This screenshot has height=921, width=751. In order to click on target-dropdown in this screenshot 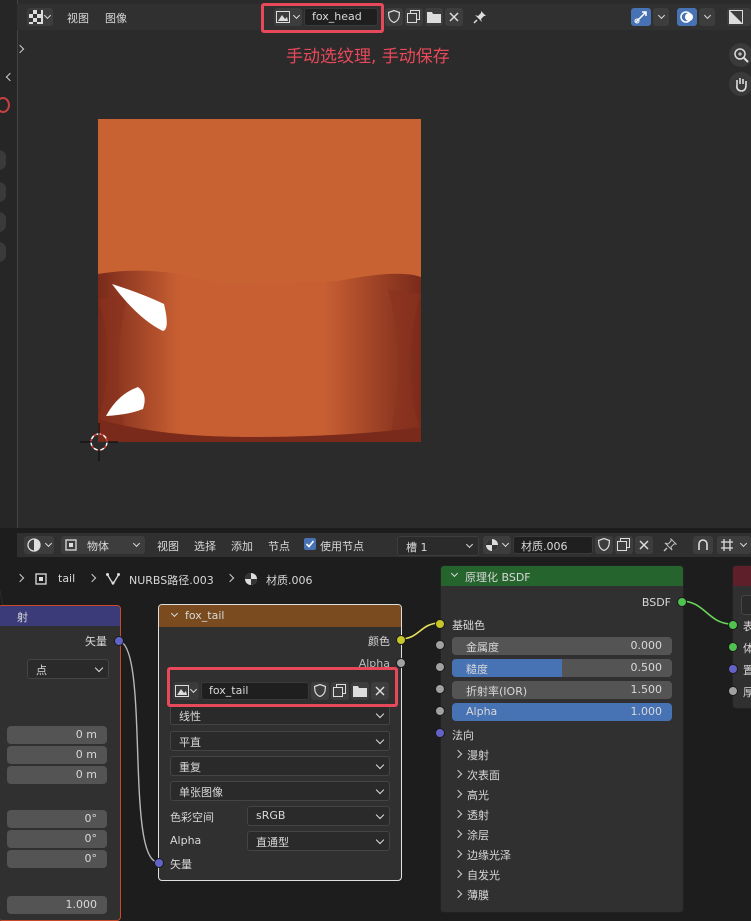, I will do `click(746, 605)`.